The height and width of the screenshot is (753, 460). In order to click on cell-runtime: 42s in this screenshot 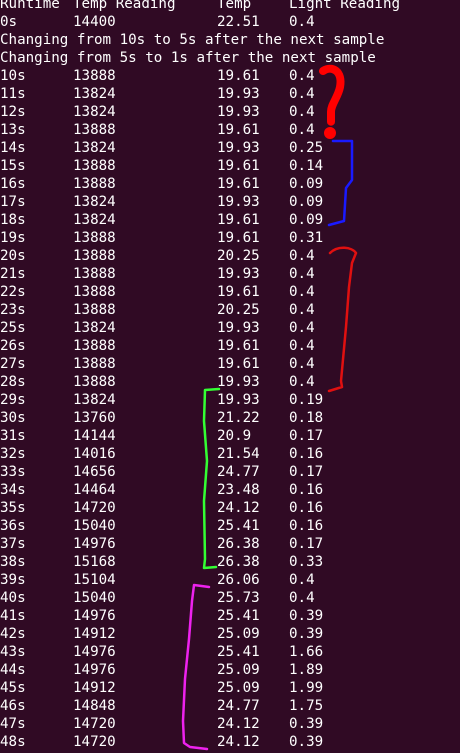, I will do `click(13, 634)`.